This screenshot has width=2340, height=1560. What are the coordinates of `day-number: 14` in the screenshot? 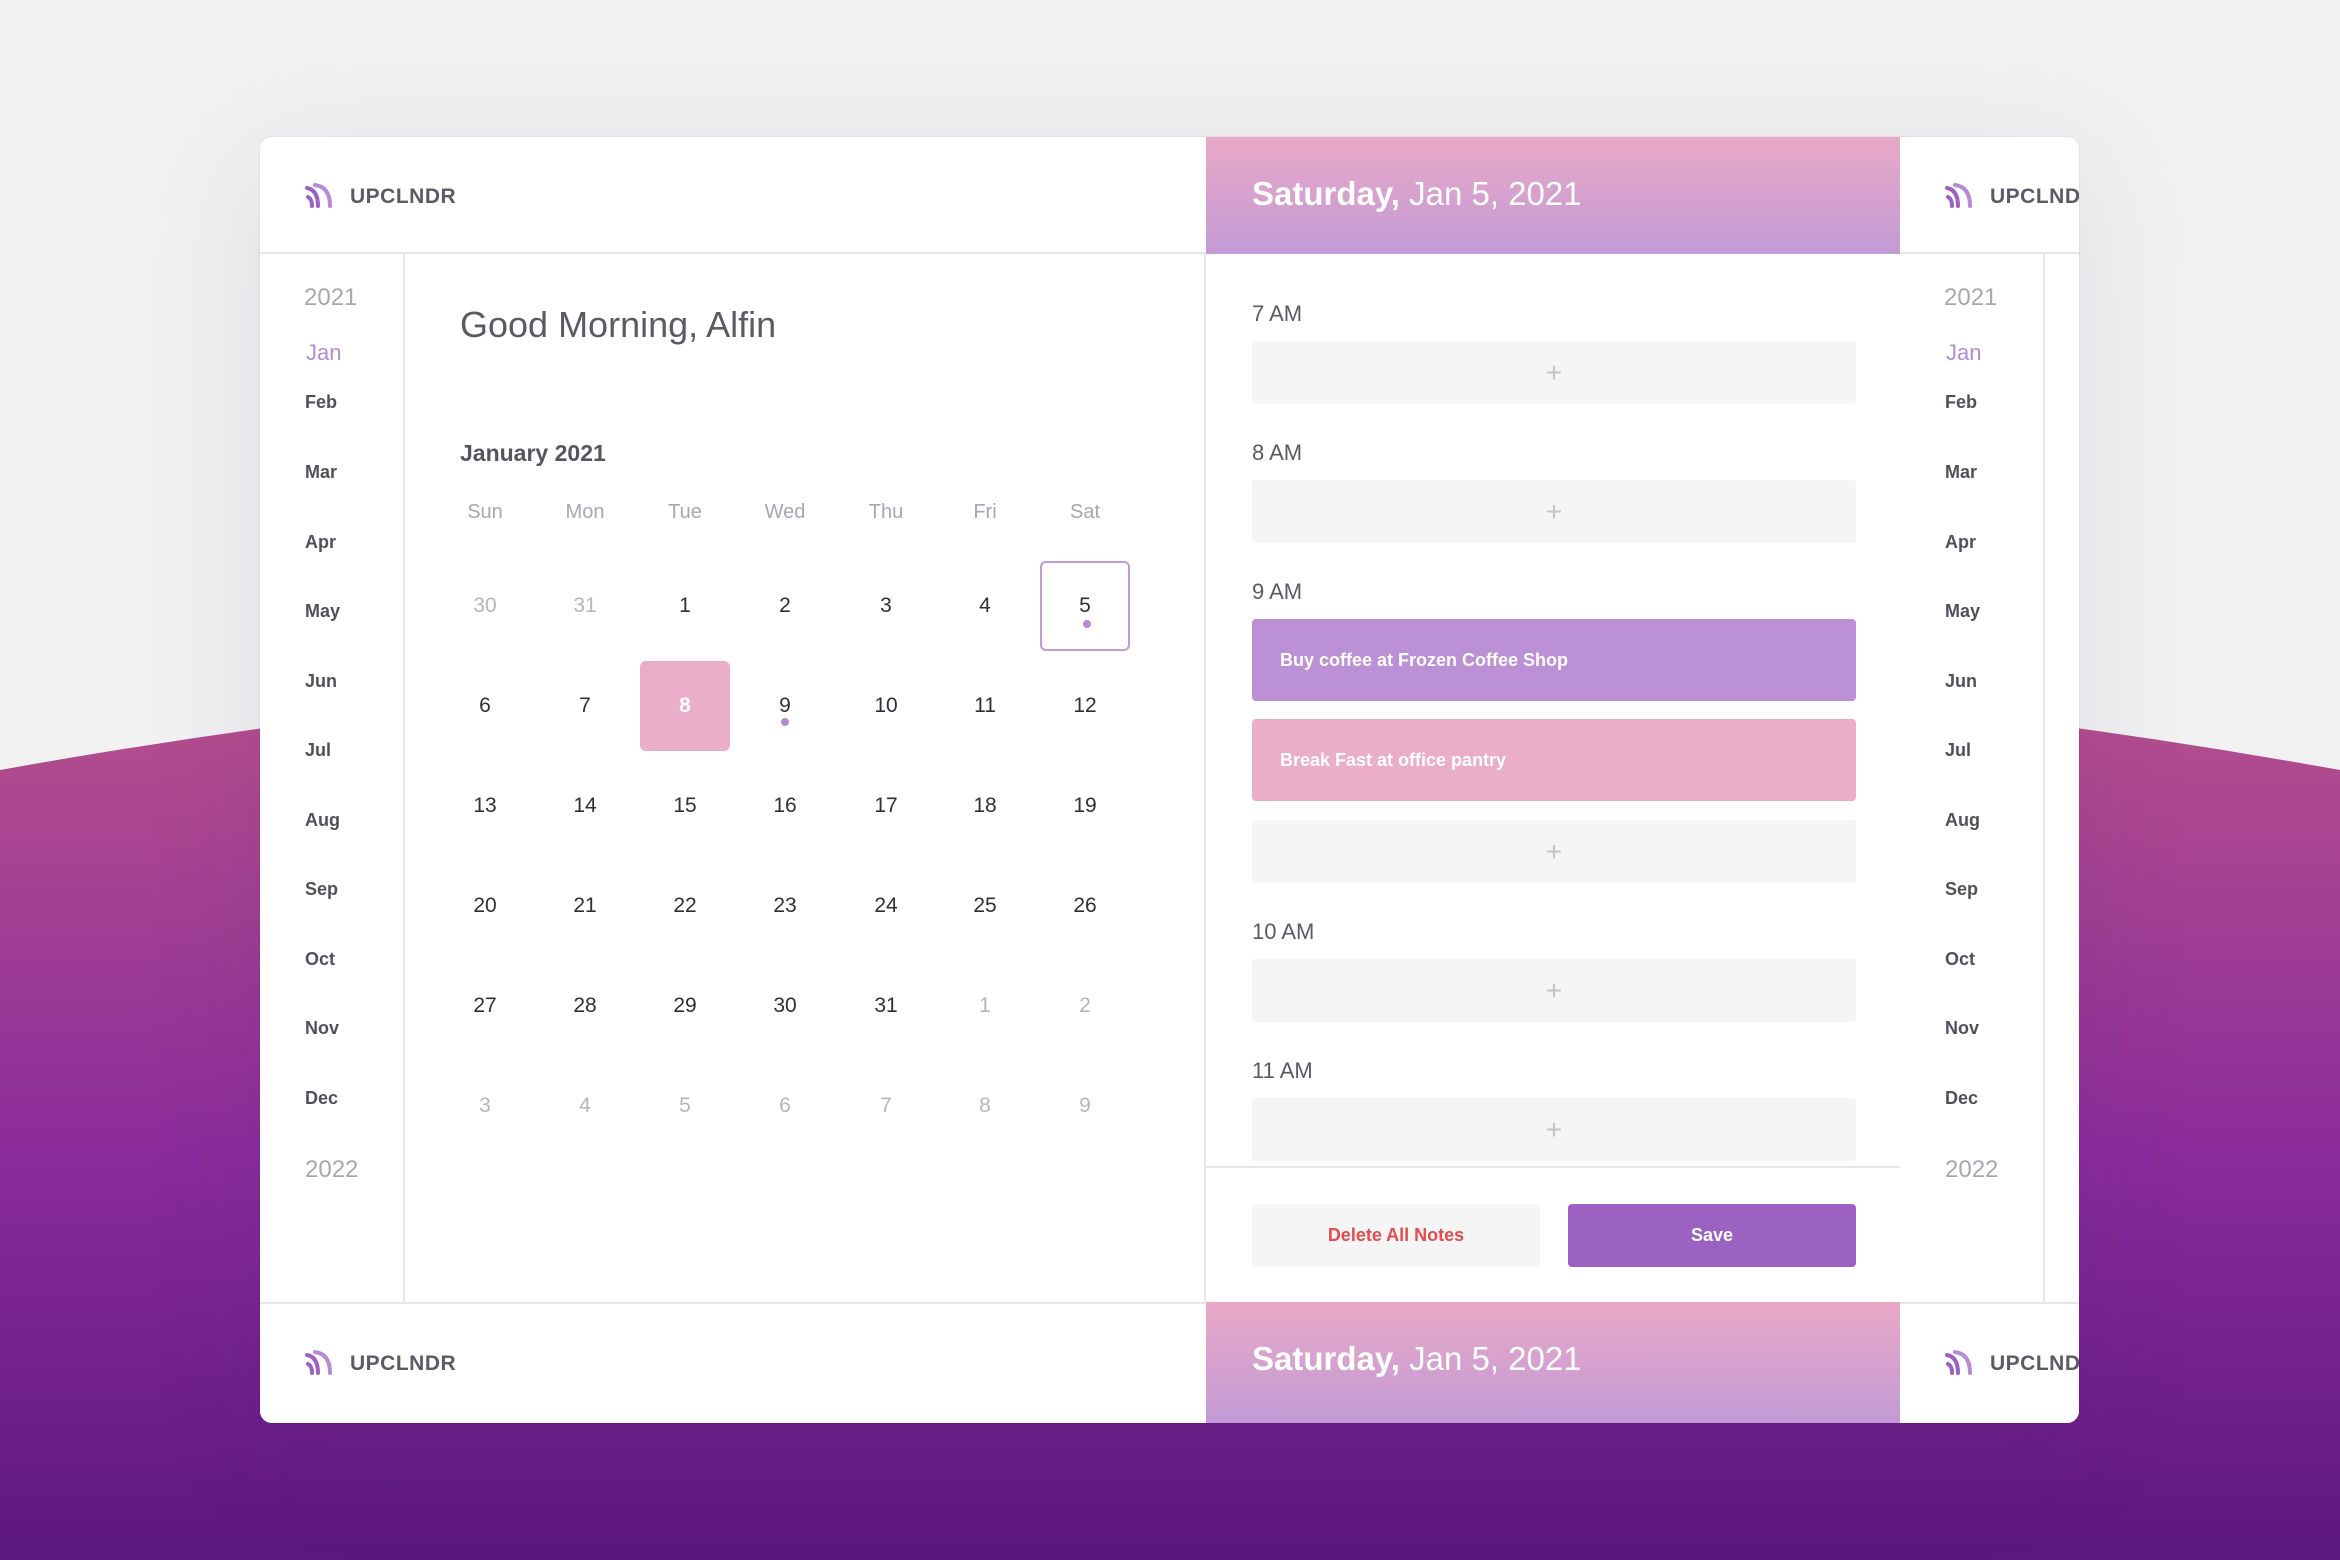 It's located at (585, 805).